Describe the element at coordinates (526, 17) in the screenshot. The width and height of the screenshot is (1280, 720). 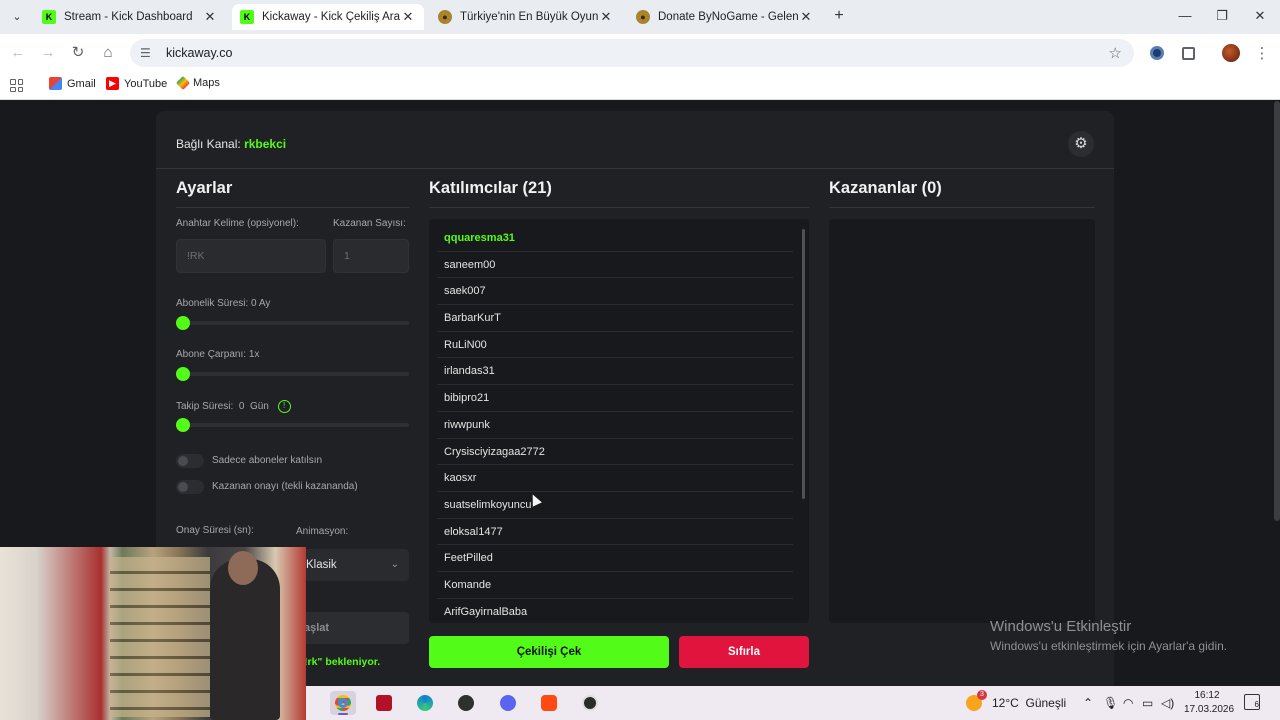
I see `tab-bynogame: ● Türkiye'nin En Büyük Oyuncu D ✕` at that location.